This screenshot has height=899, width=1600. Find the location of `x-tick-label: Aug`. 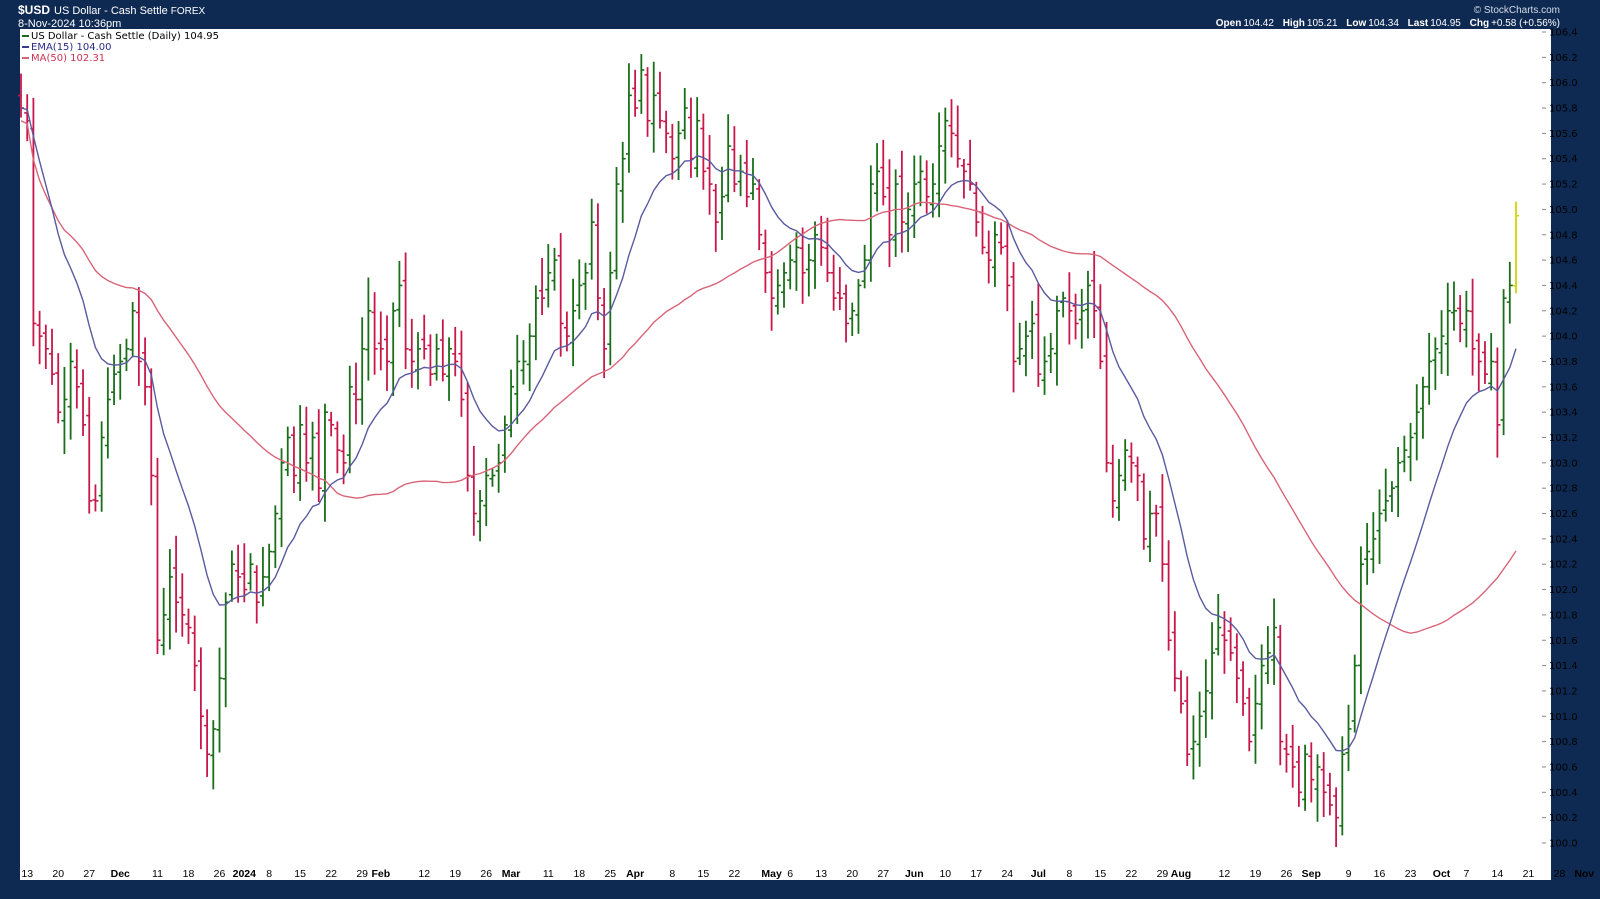

x-tick-label: Aug is located at coordinates (1181, 874).